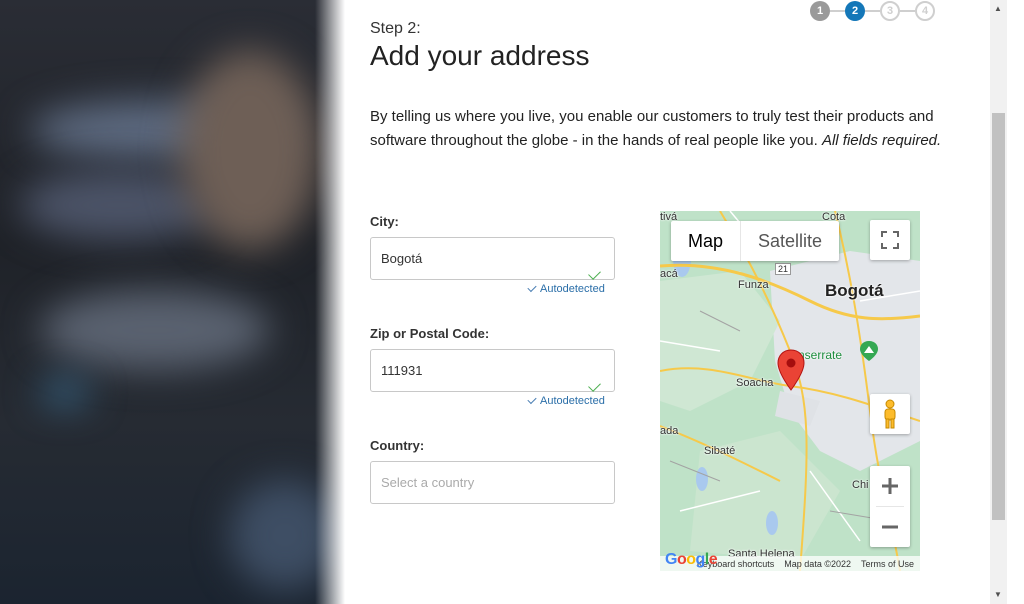 The width and height of the screenshot is (1024, 604). I want to click on zip-input: 111931, so click(492, 370).